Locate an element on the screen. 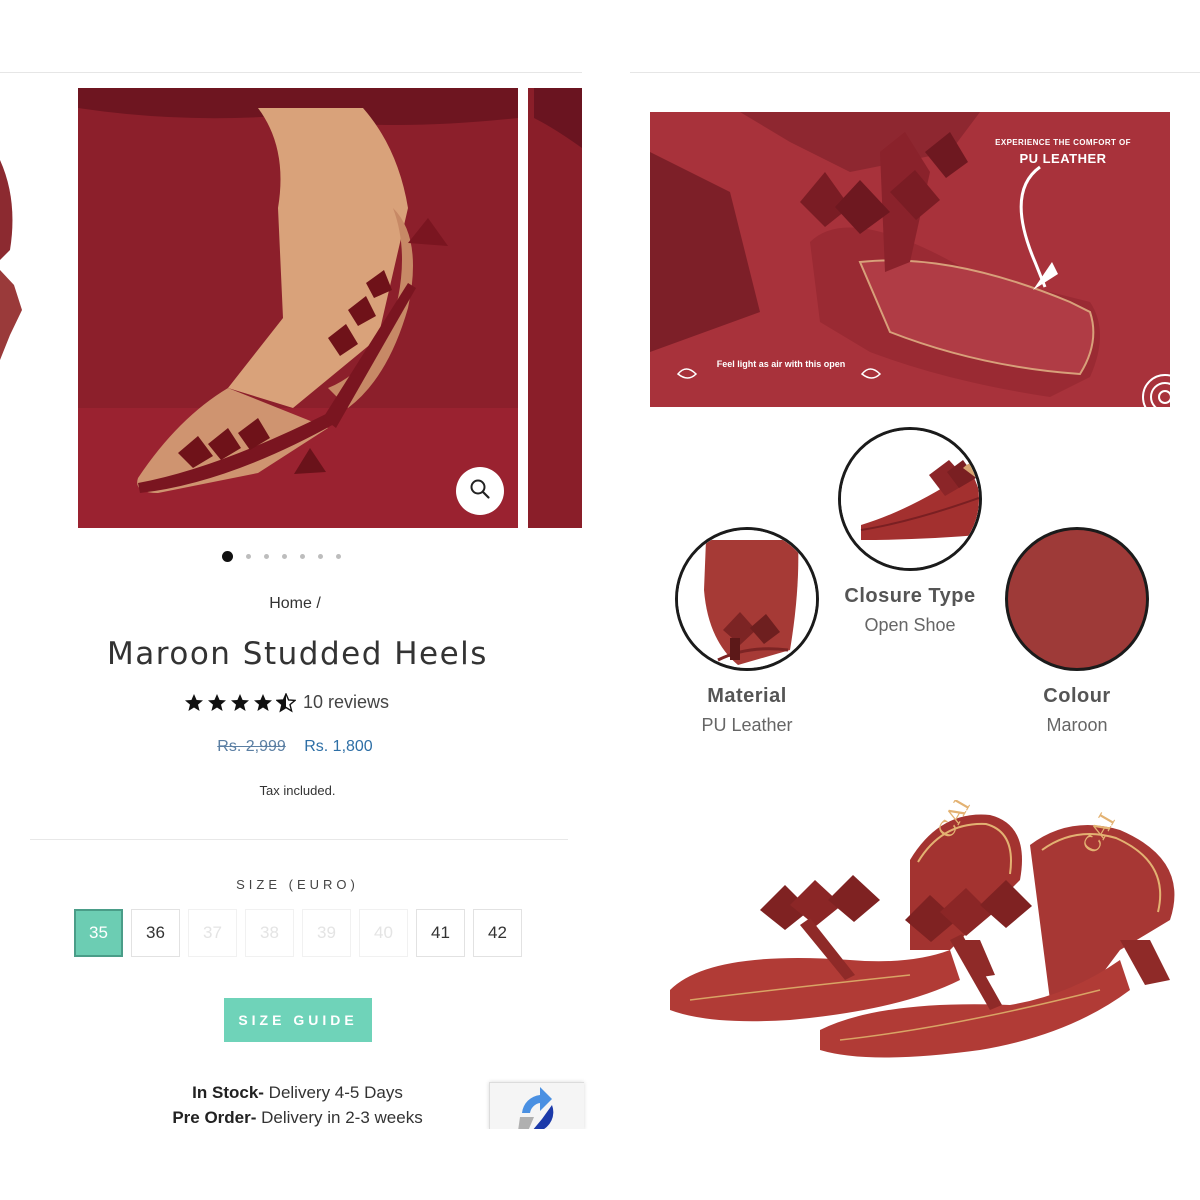  colour-value: Maroon is located at coordinates (1077, 725).